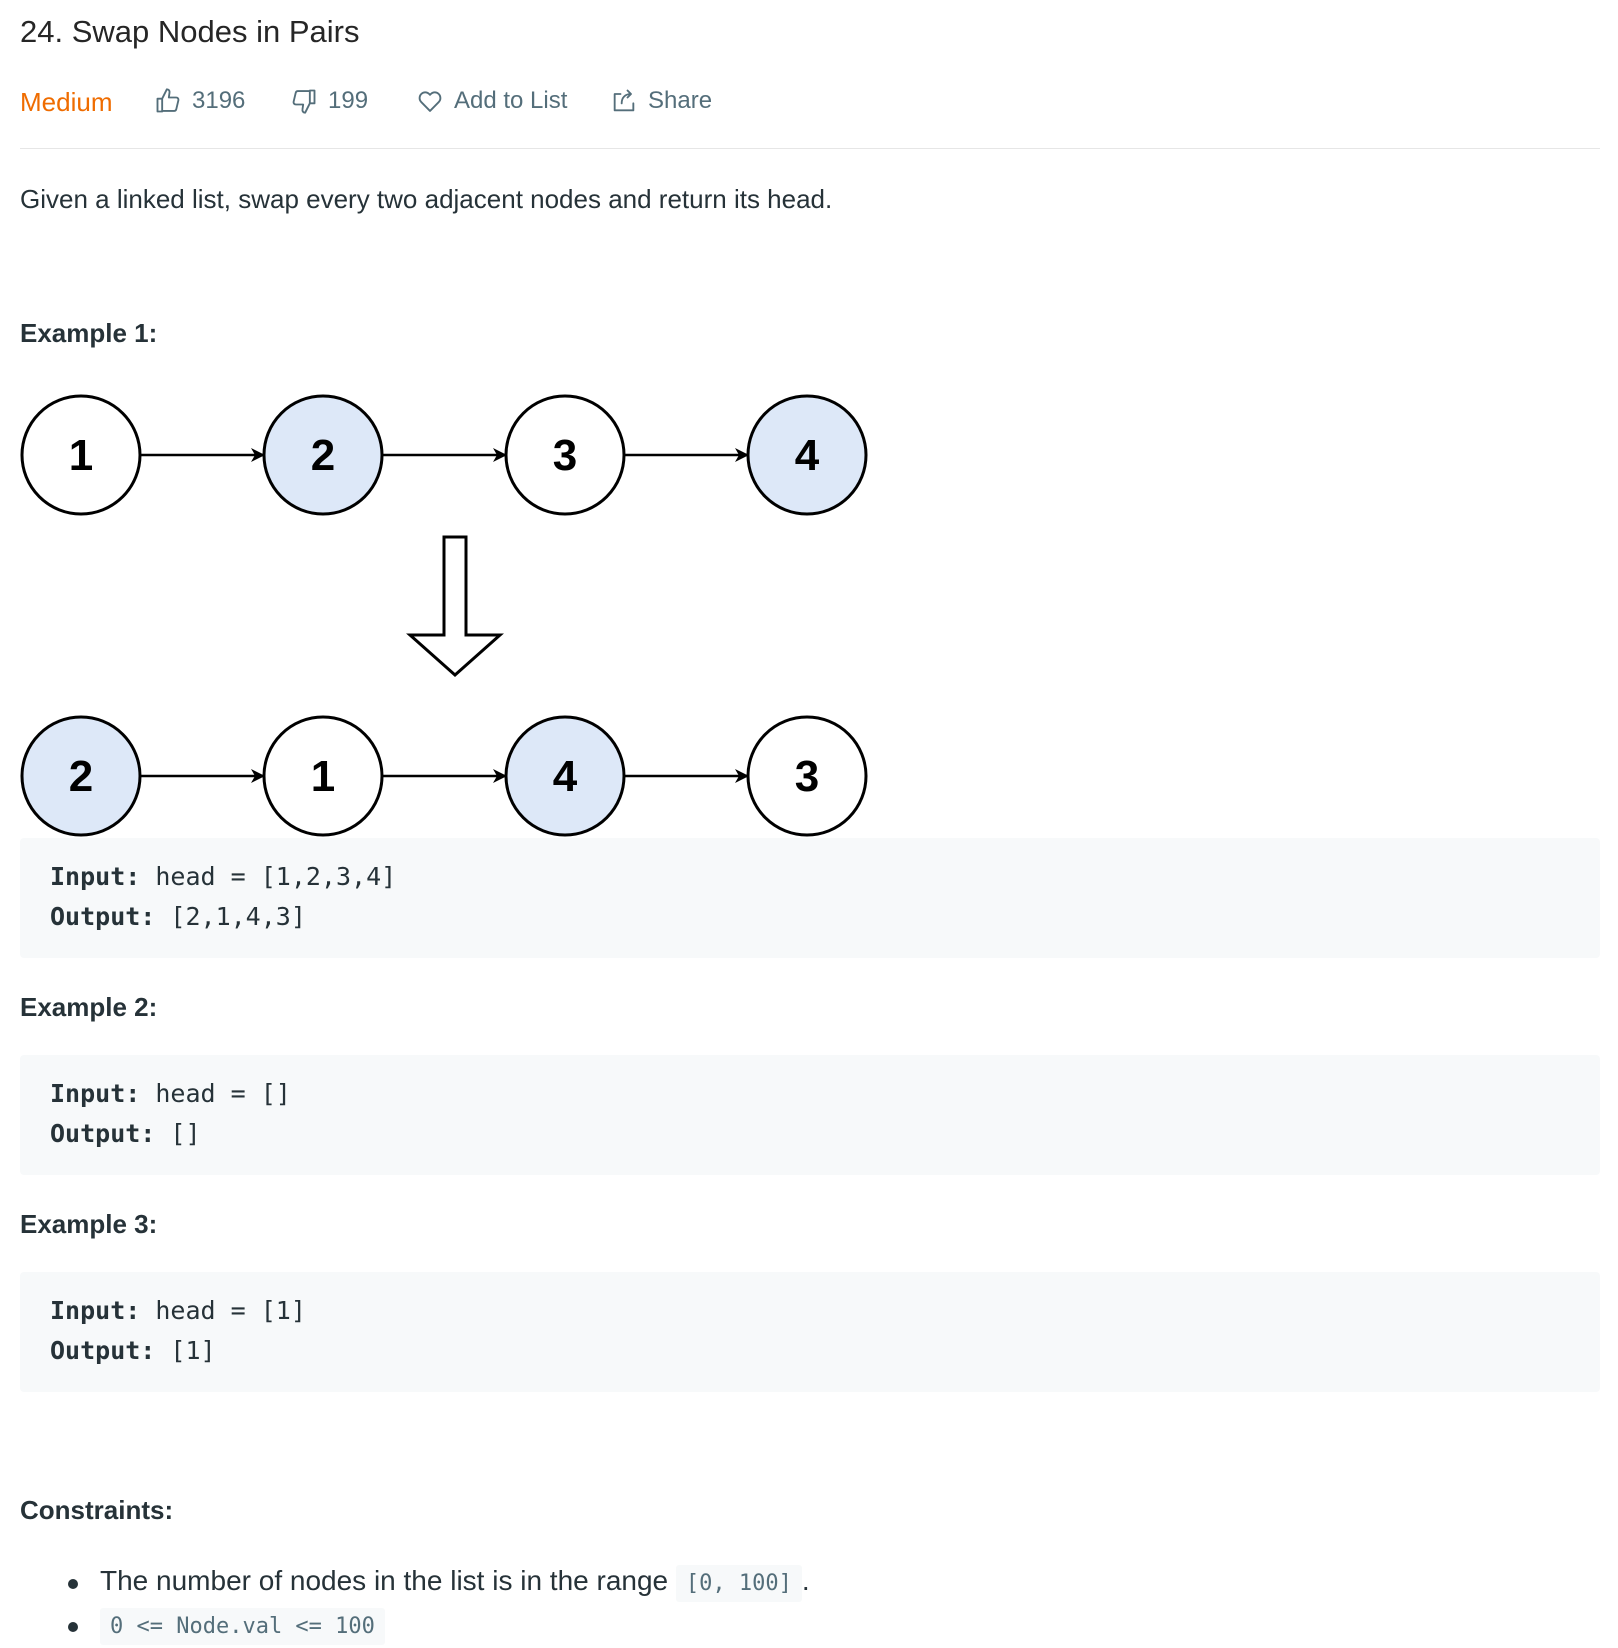  Describe the element at coordinates (89, 1224) in the screenshot. I see `example-3-heading: Example 3:` at that location.